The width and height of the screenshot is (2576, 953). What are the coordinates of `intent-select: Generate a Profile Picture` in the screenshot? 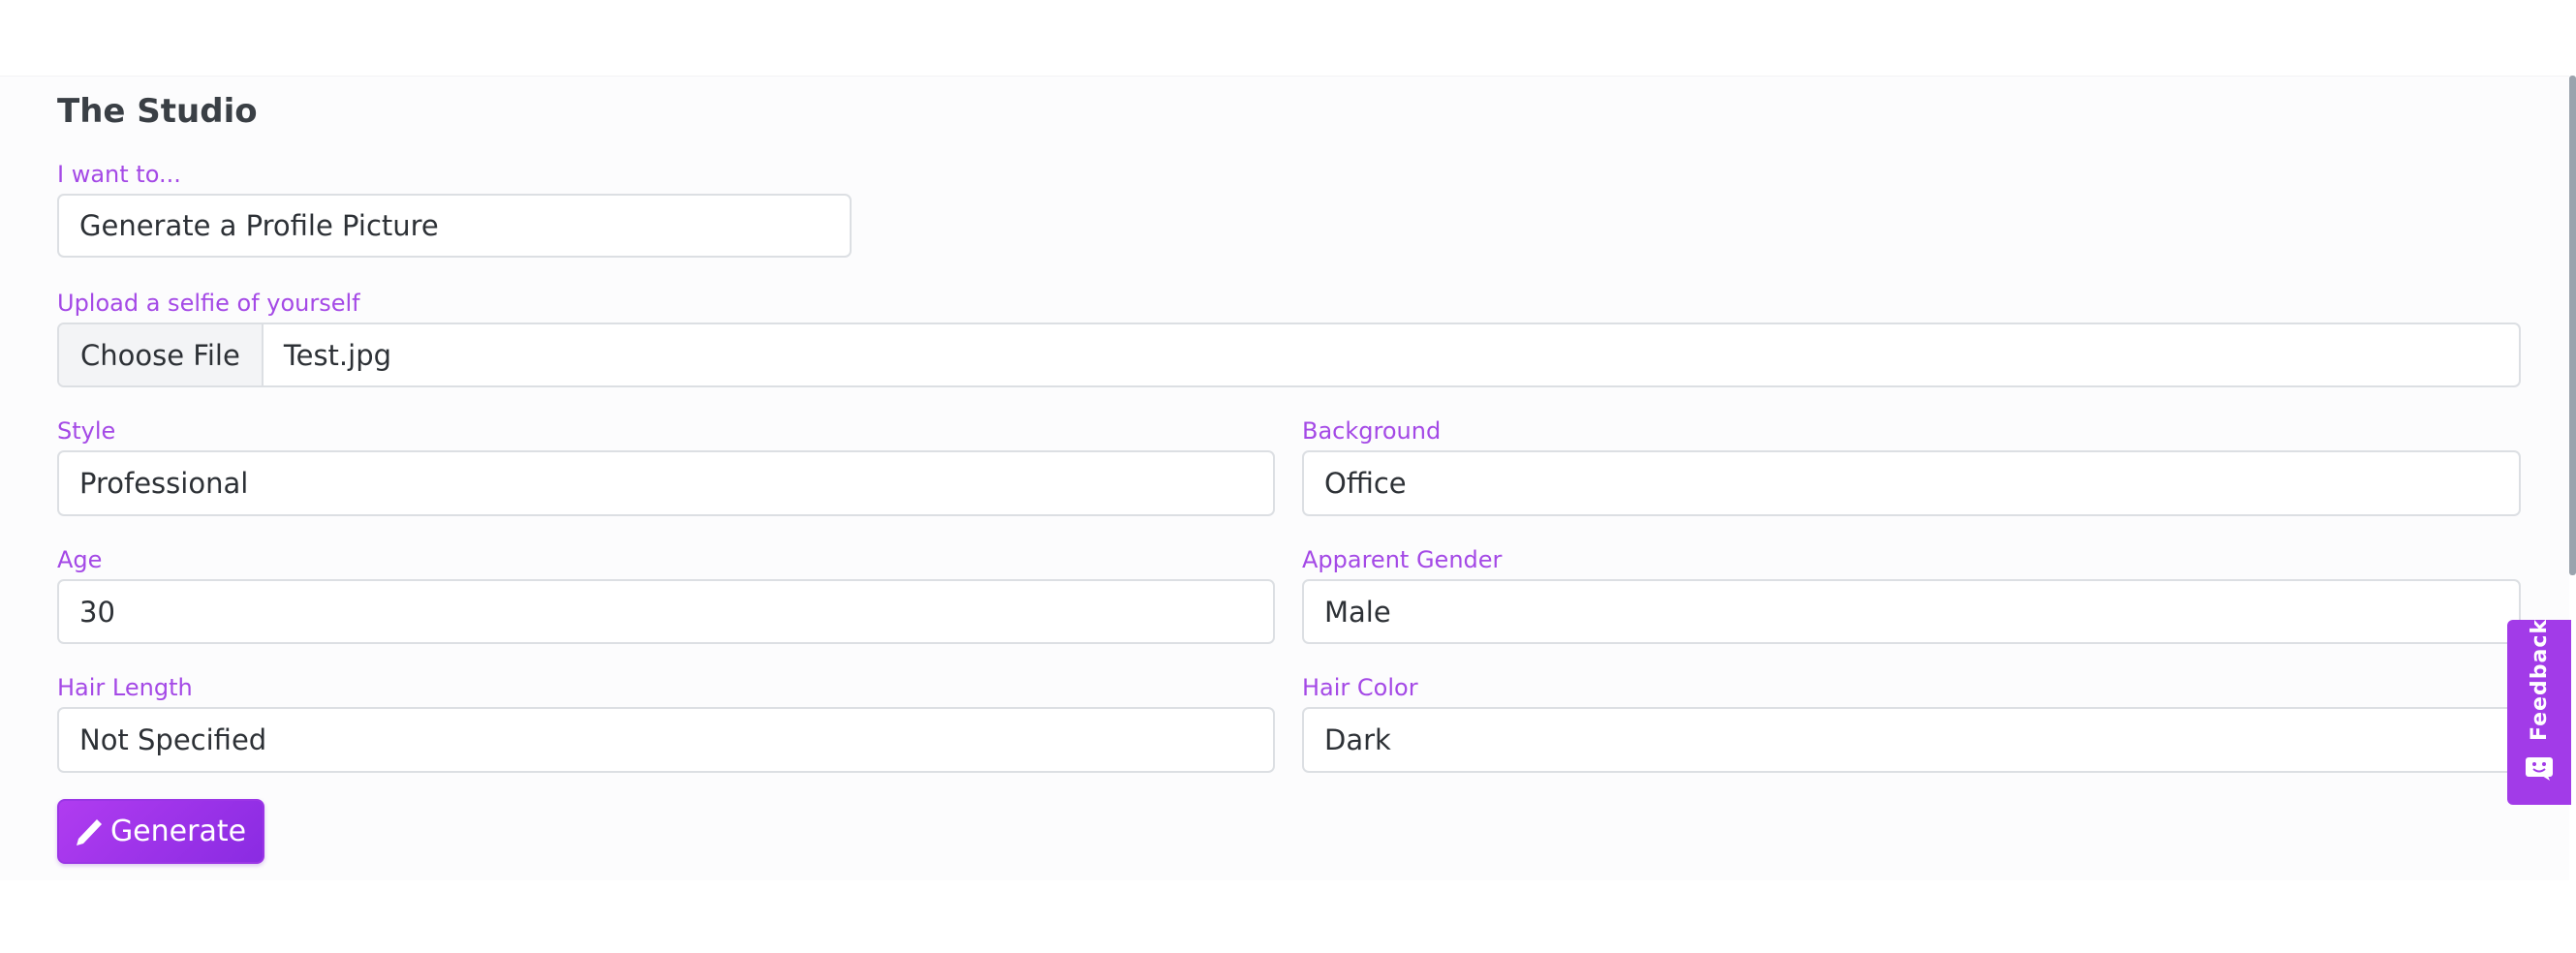 It's located at (454, 226).